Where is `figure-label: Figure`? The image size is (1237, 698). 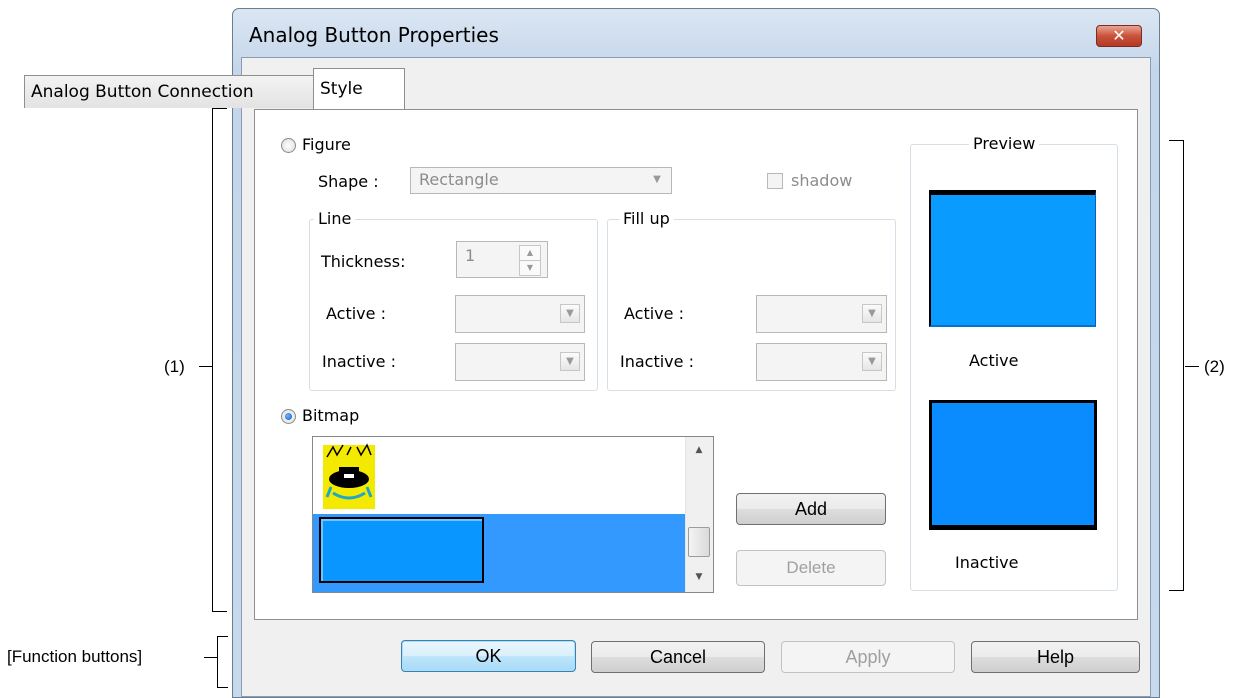
figure-label: Figure is located at coordinates (326, 144).